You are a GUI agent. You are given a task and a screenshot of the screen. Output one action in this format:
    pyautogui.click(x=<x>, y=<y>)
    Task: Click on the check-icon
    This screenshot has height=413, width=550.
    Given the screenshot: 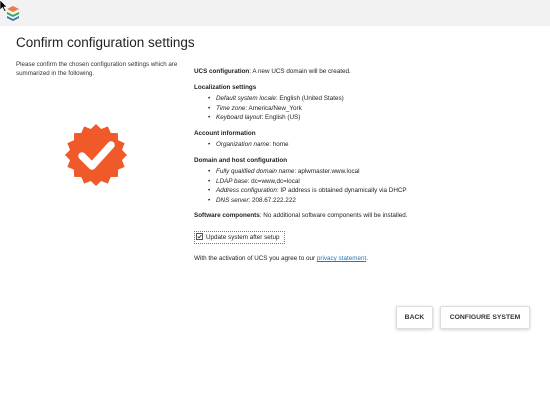 What is the action you would take?
    pyautogui.click(x=199, y=237)
    